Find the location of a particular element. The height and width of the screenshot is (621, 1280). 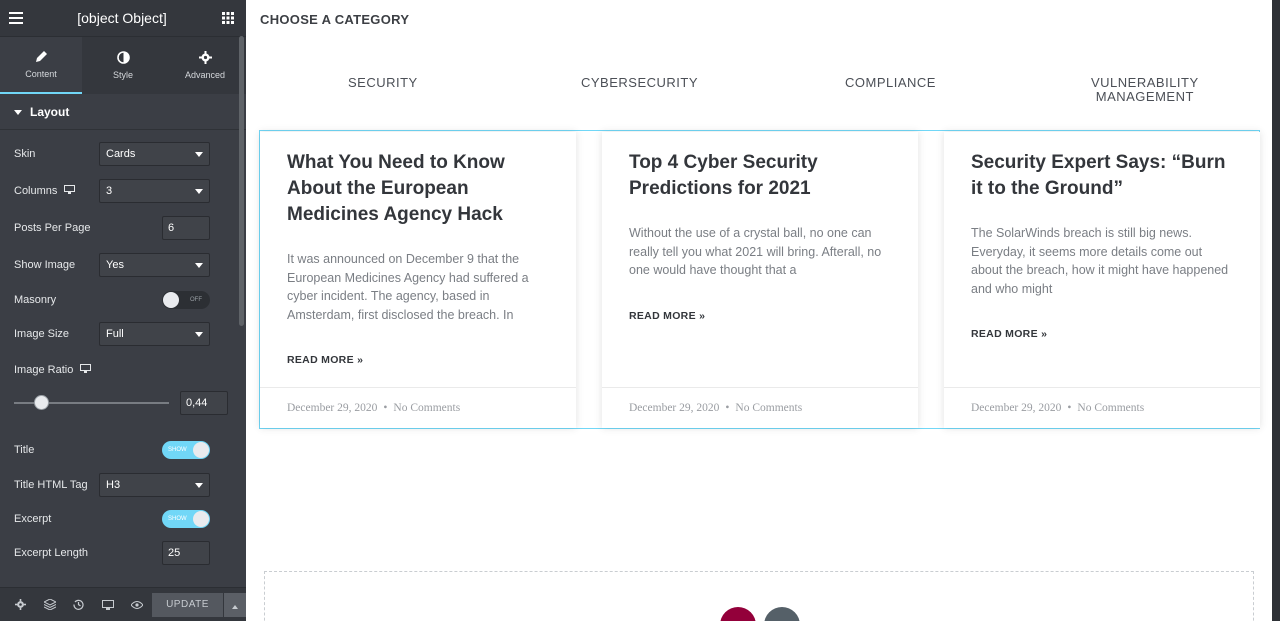

columns-select: 3 is located at coordinates (154, 191).